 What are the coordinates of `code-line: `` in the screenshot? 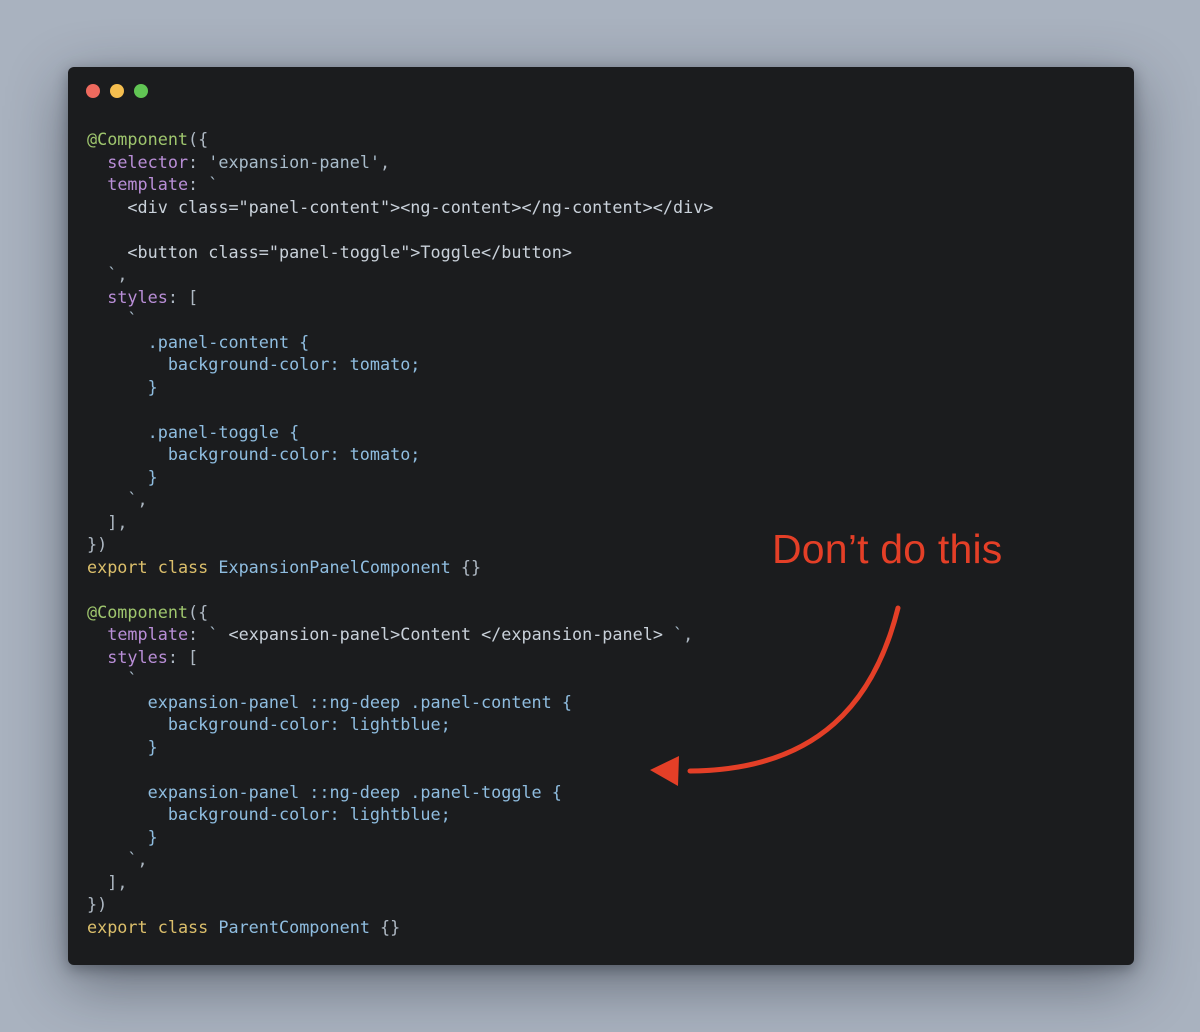 It's located at (400, 319).